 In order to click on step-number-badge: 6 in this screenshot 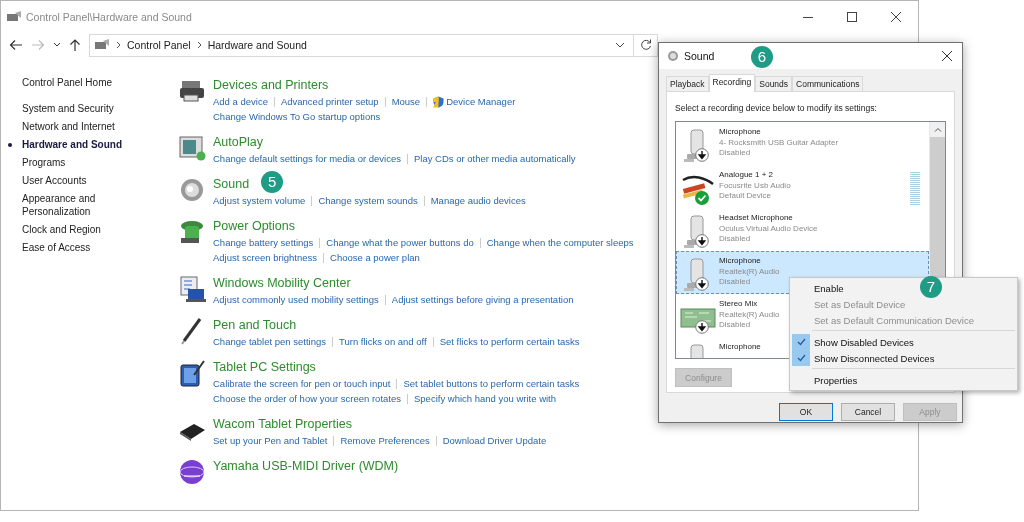, I will do `click(762, 57)`.